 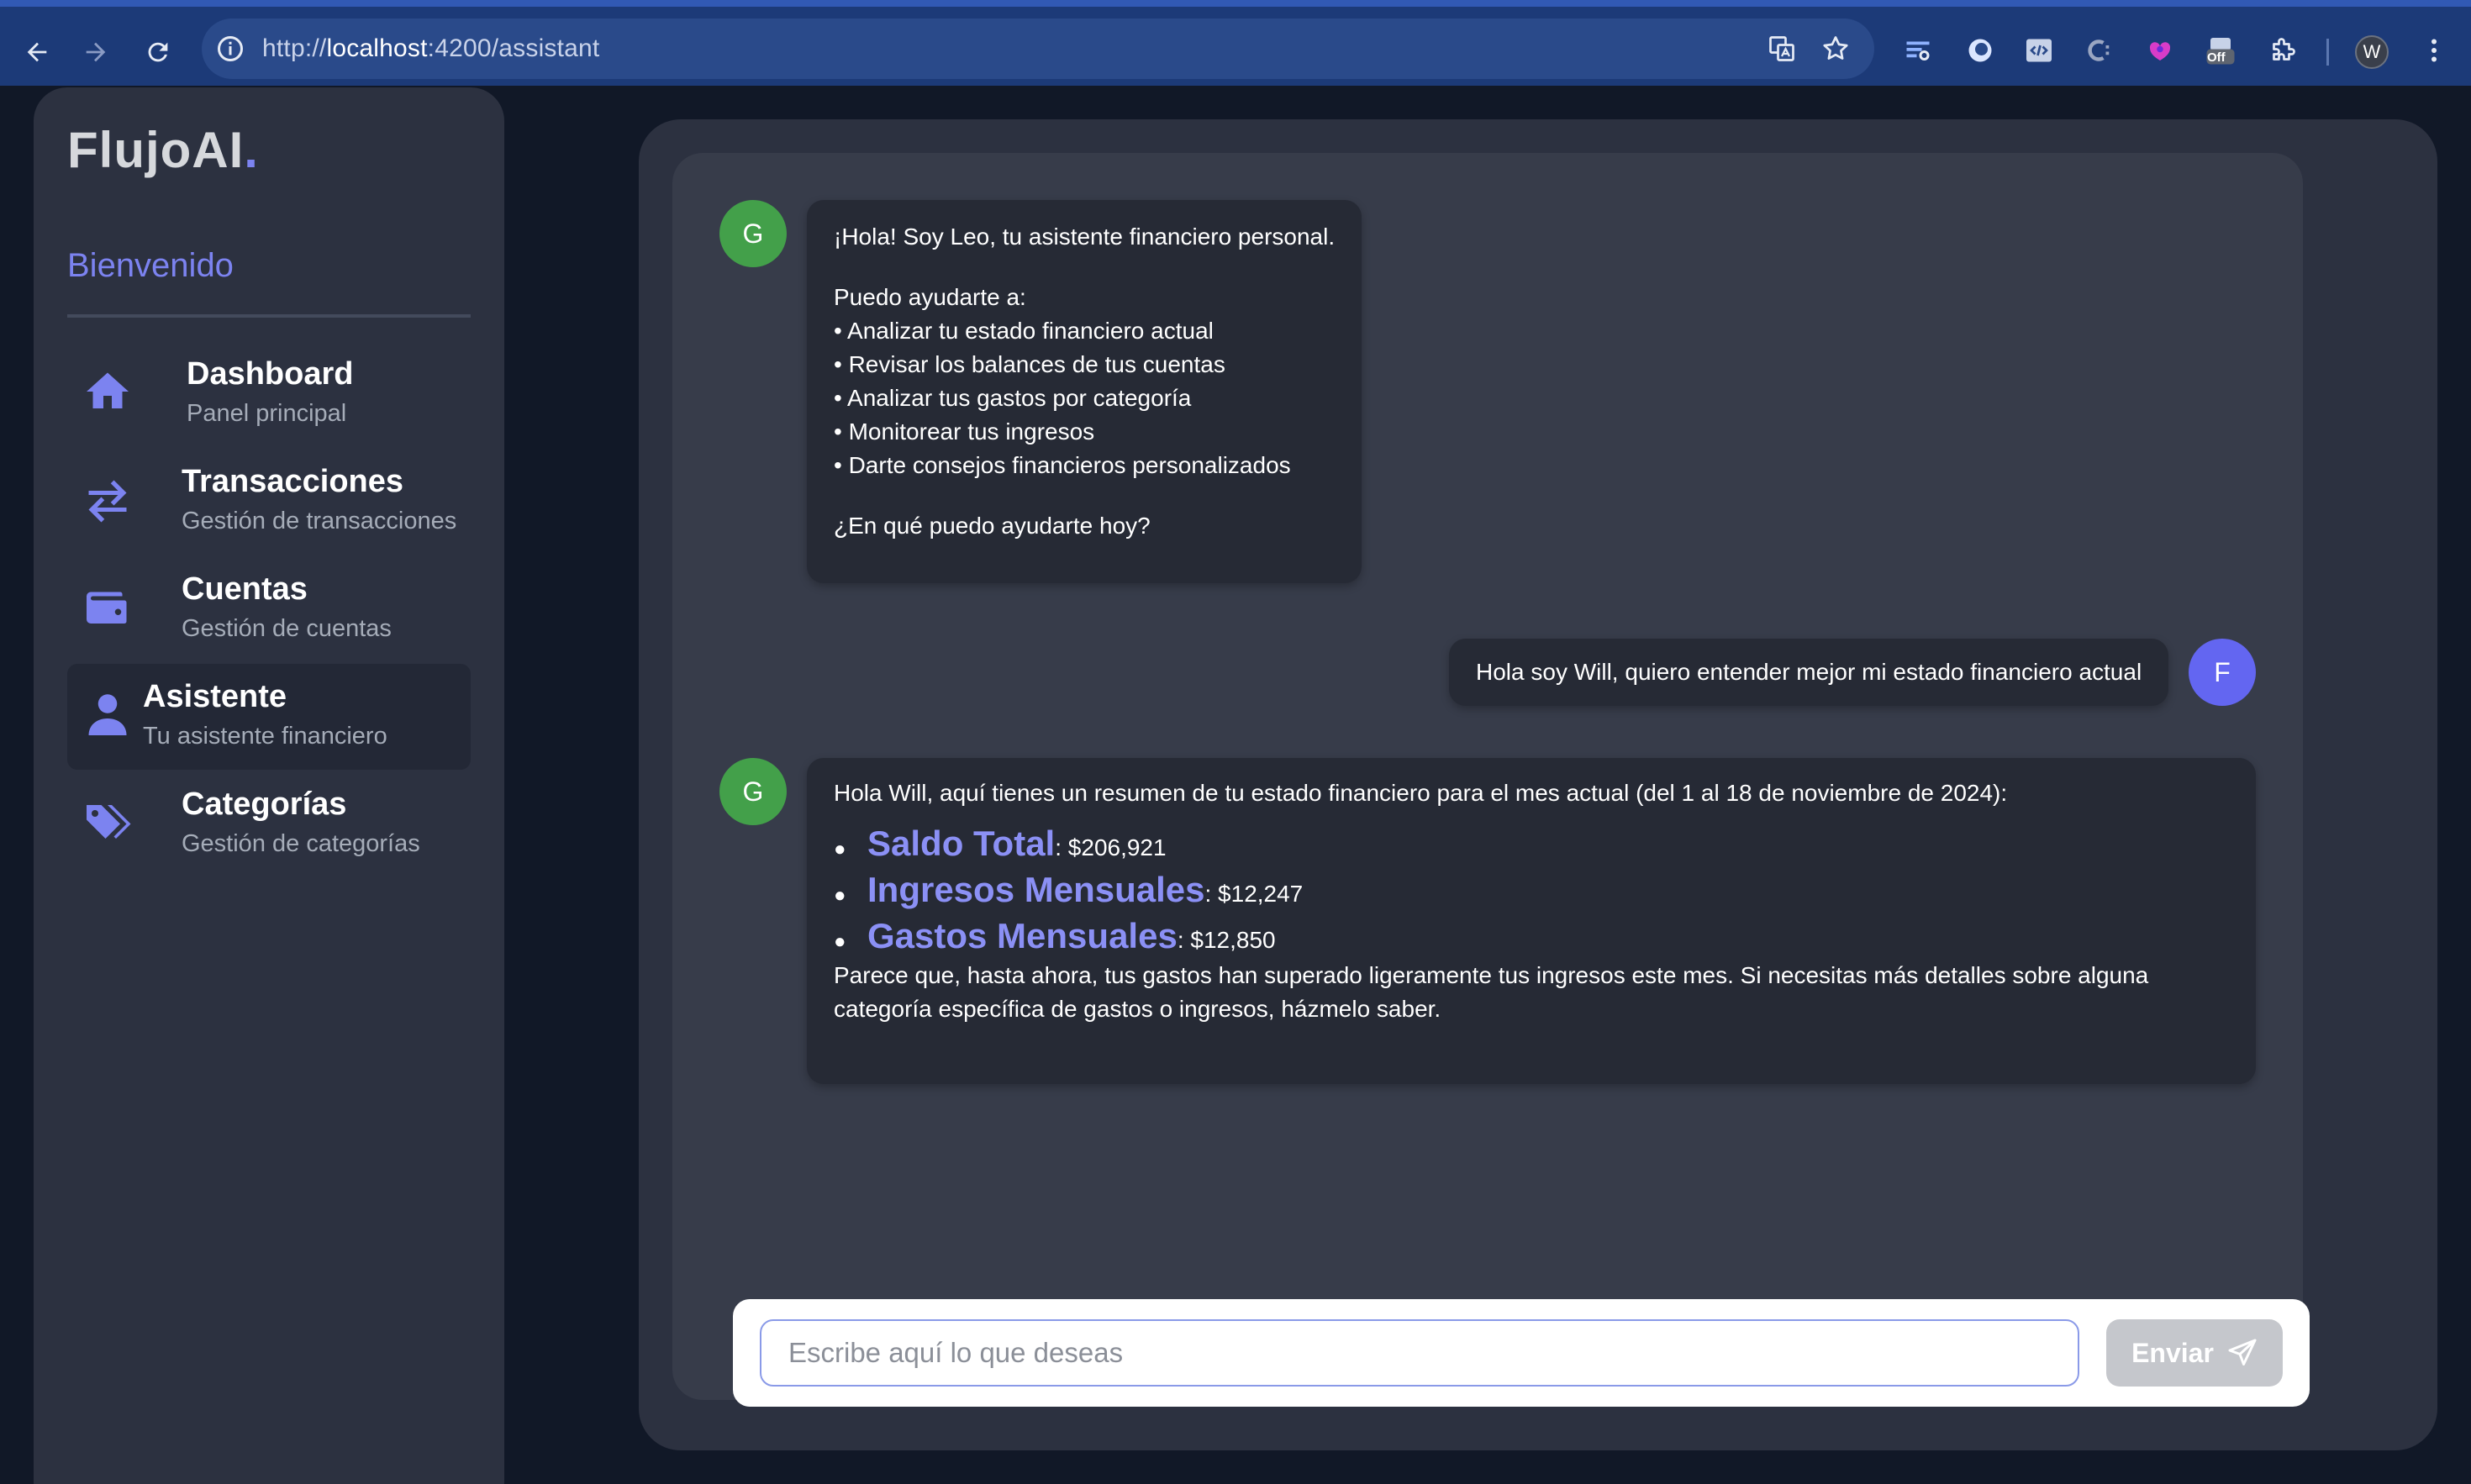 What do you see at coordinates (215, 696) in the screenshot?
I see `sidebar-item-title: Asistente` at bounding box center [215, 696].